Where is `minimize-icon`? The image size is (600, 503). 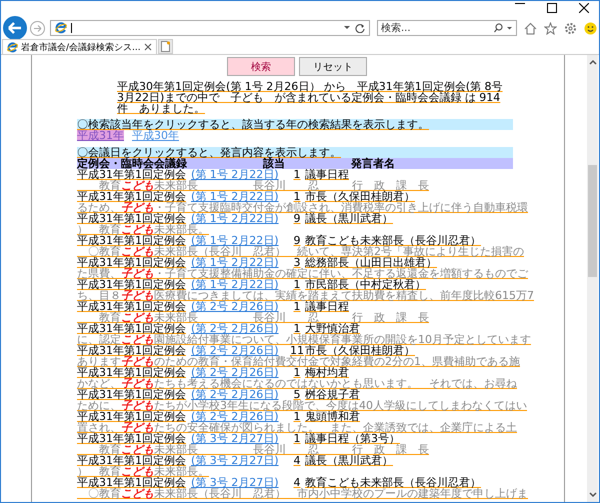 minimize-icon is located at coordinates (520, 4).